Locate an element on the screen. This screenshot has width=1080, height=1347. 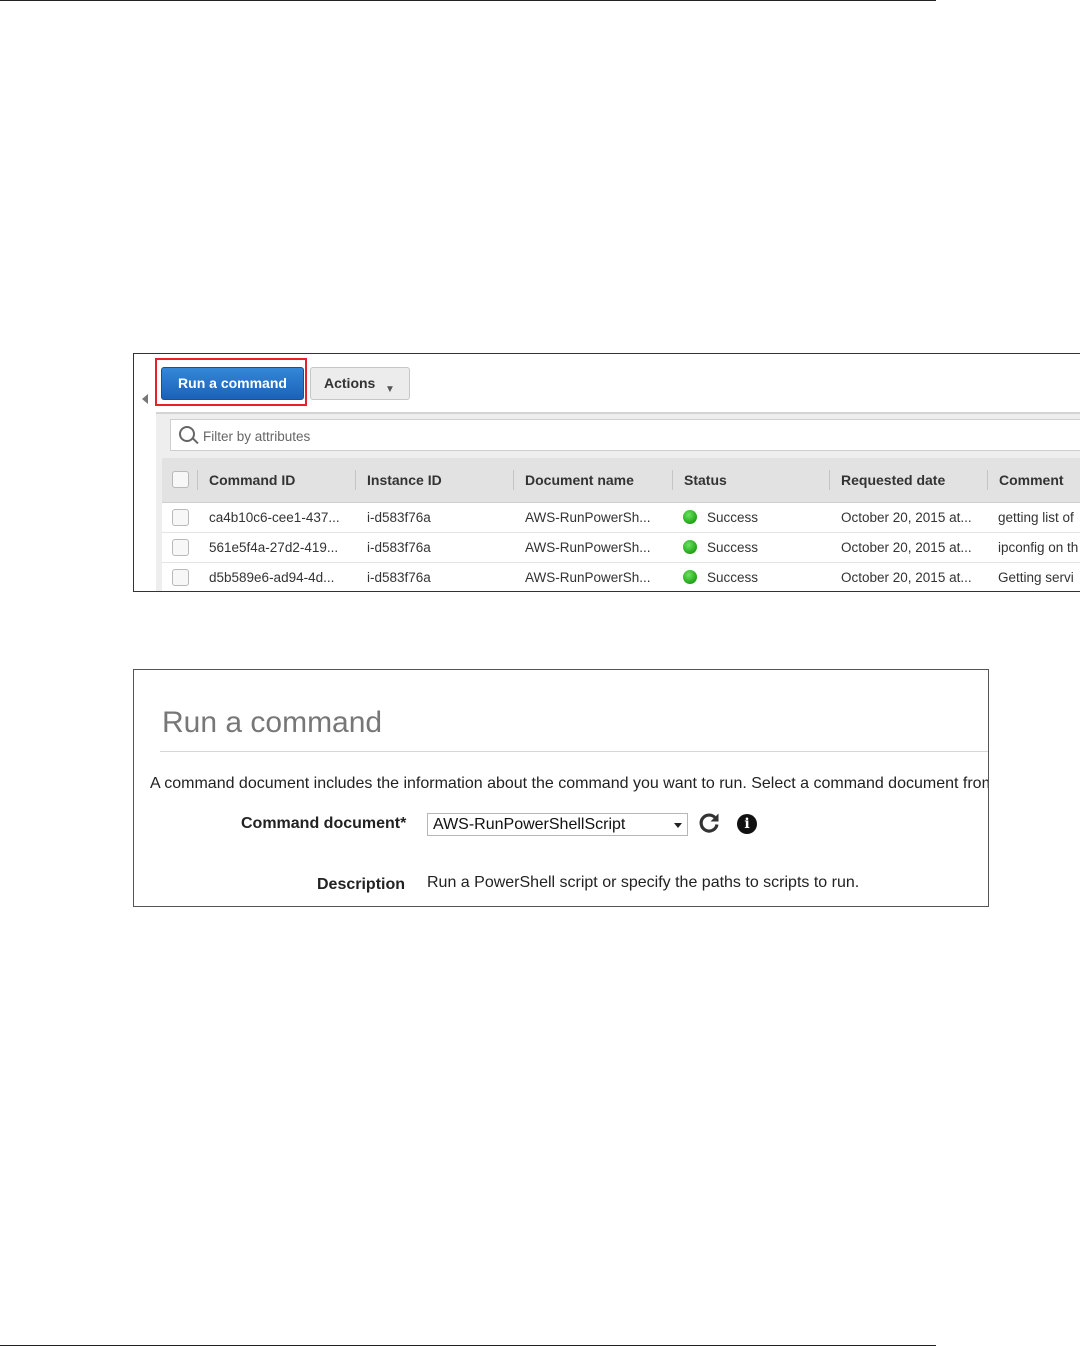
command-document-label: Command document* is located at coordinates (324, 823).